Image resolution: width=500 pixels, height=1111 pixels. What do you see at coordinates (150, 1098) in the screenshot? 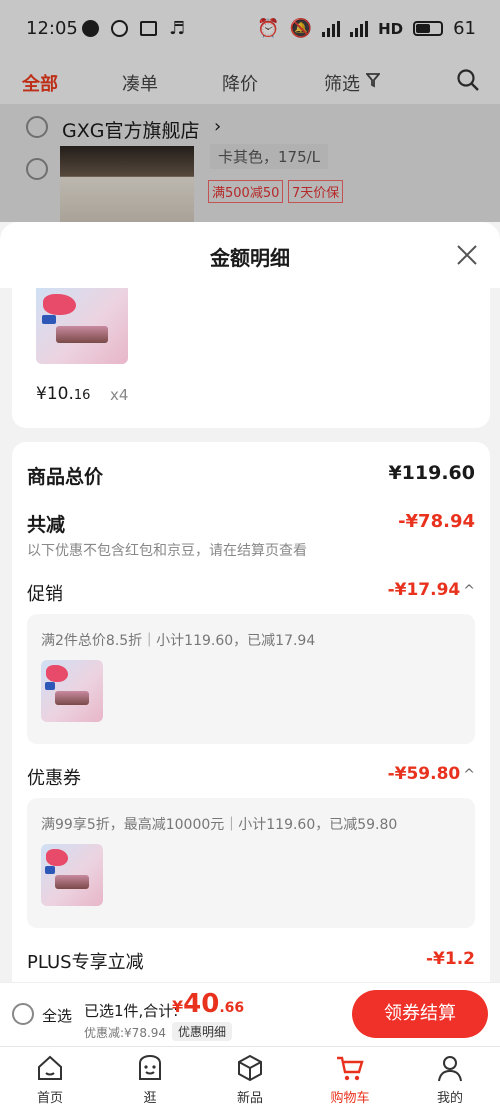
I see `tab-browse-label: 逛` at bounding box center [150, 1098].